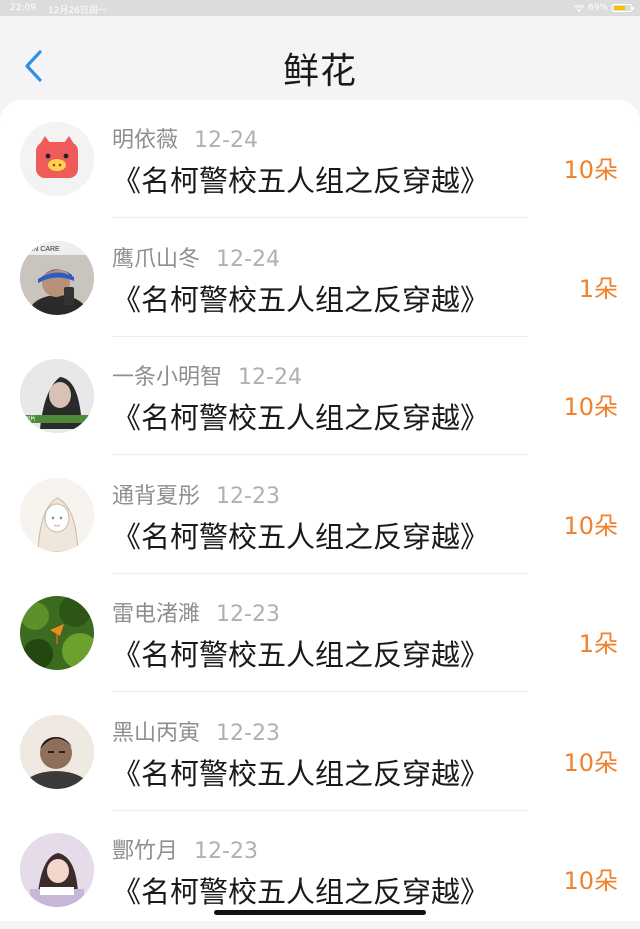 This screenshot has height=929, width=640. What do you see at coordinates (597, 8) in the screenshot?
I see `battery-percent: 69%` at bounding box center [597, 8].